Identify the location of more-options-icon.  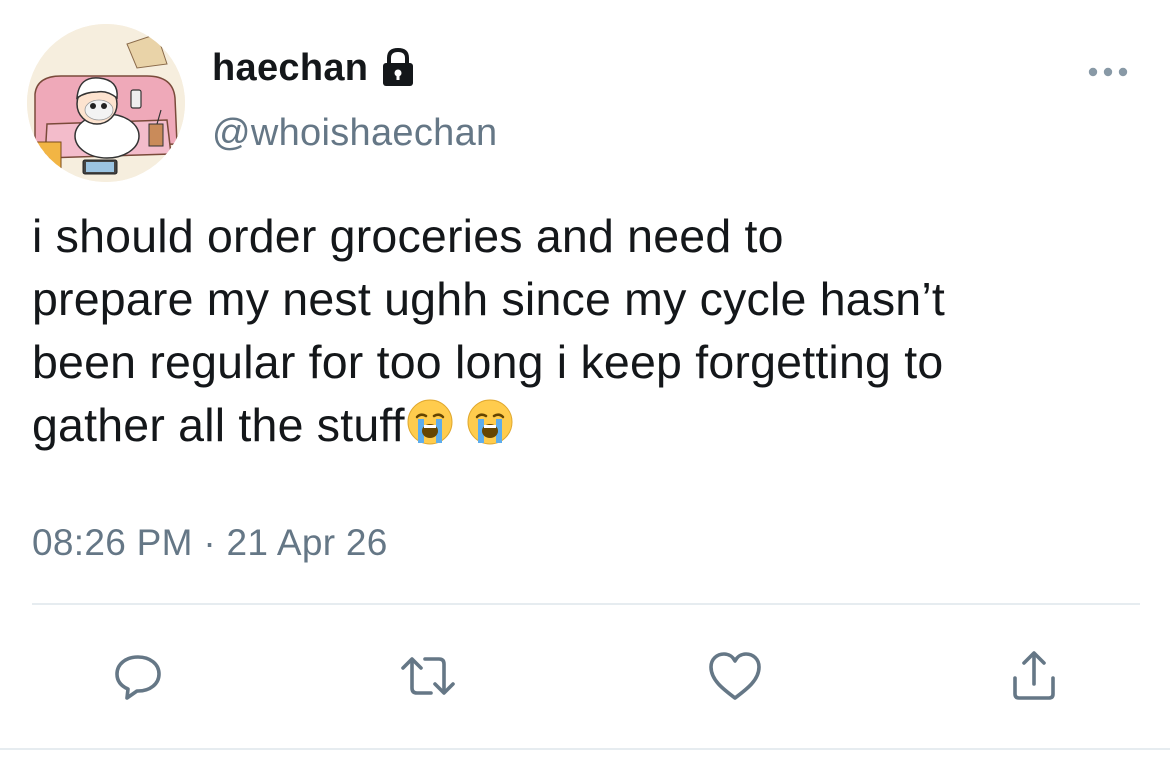
(1108, 72).